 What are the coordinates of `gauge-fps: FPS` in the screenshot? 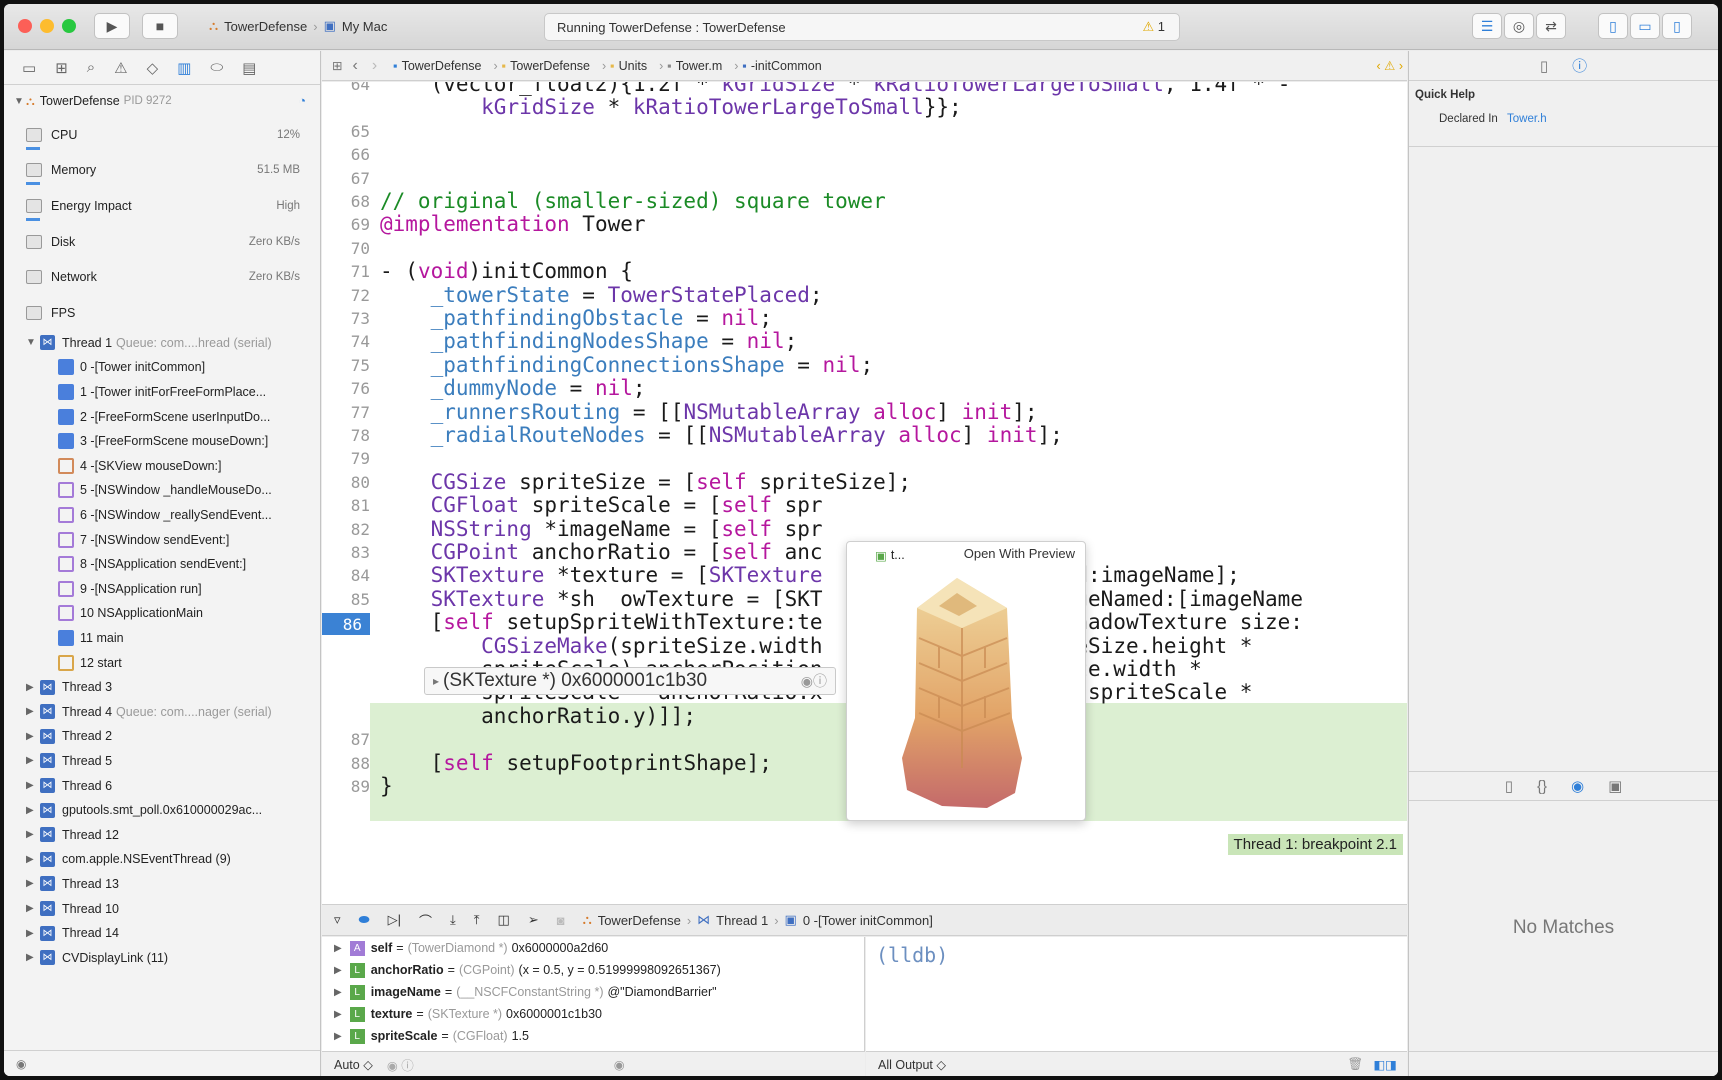 It's located at (162, 313).